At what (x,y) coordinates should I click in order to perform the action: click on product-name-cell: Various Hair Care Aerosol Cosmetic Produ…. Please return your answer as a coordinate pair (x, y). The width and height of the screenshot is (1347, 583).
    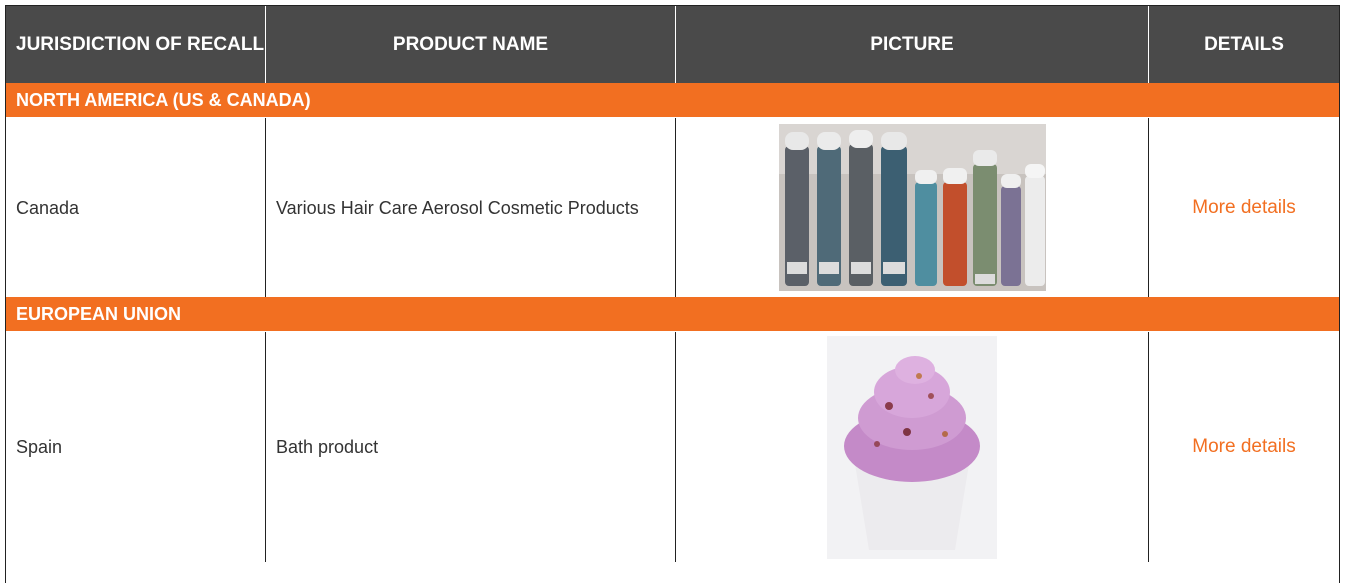
    Looking at the image, I should click on (471, 207).